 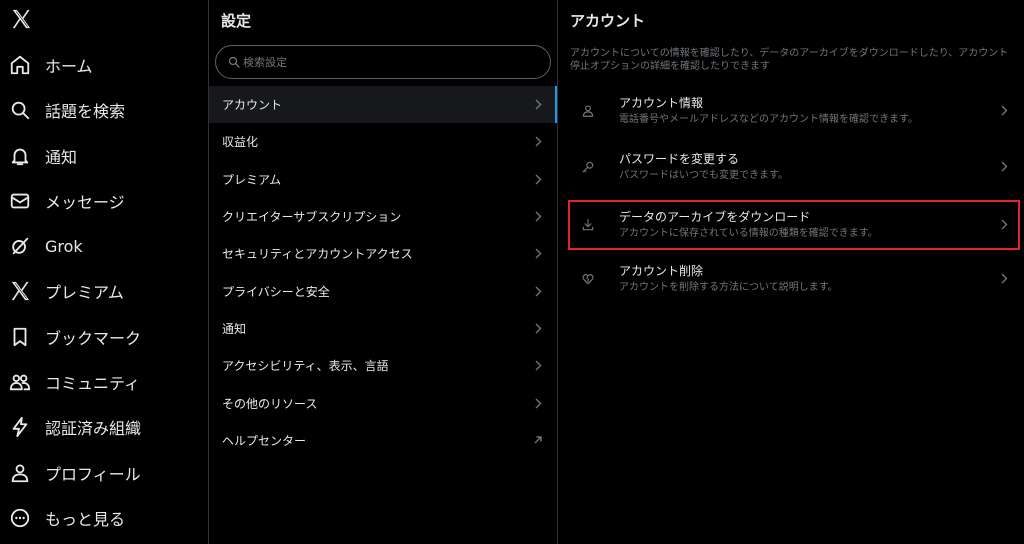 What do you see at coordinates (100, 65) in the screenshot?
I see `nav-home: ホーム` at bounding box center [100, 65].